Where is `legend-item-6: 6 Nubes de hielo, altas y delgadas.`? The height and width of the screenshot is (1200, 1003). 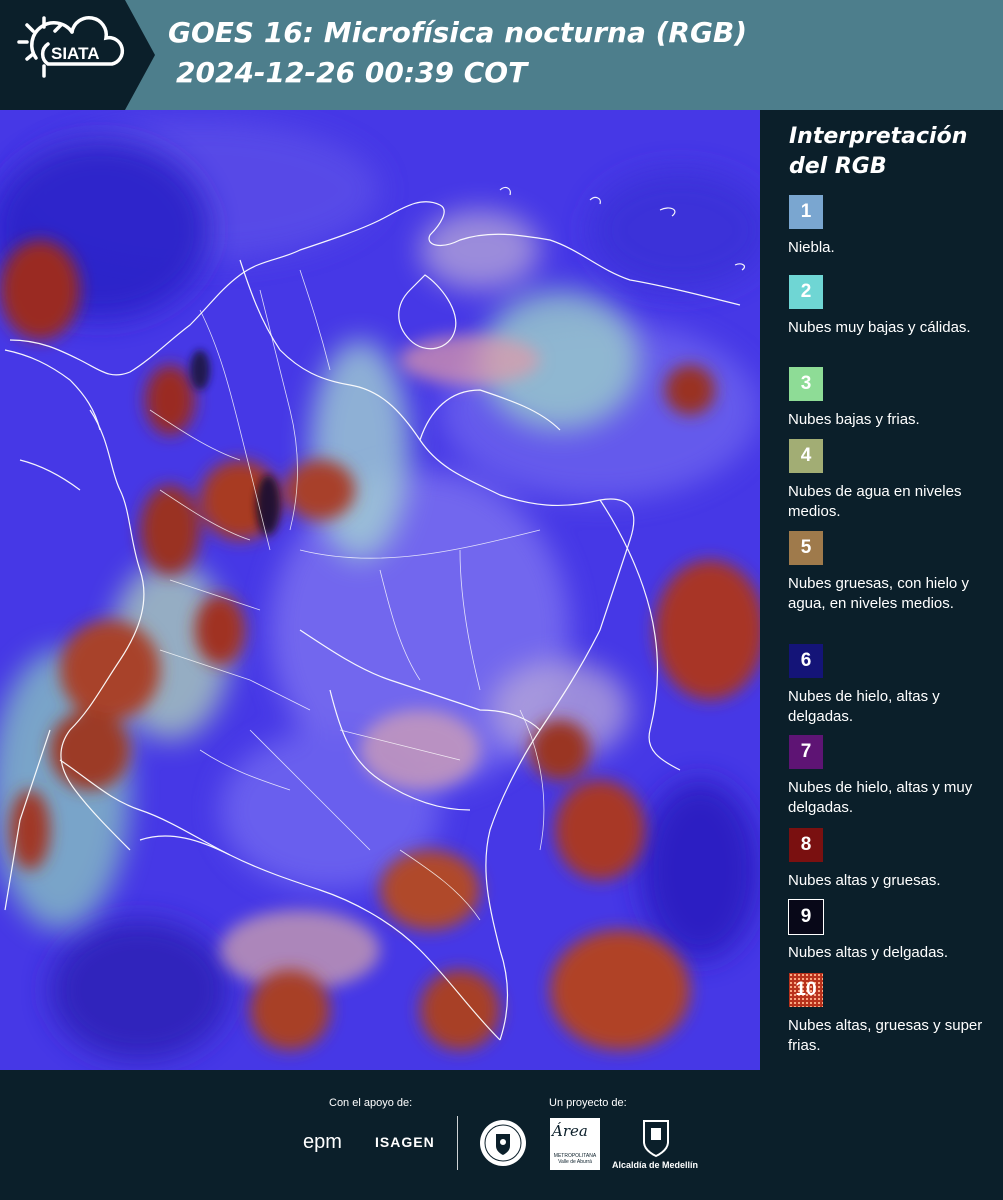 legend-item-6: 6 Nubes de hielo, altas y delgadas. is located at coordinates (893, 685).